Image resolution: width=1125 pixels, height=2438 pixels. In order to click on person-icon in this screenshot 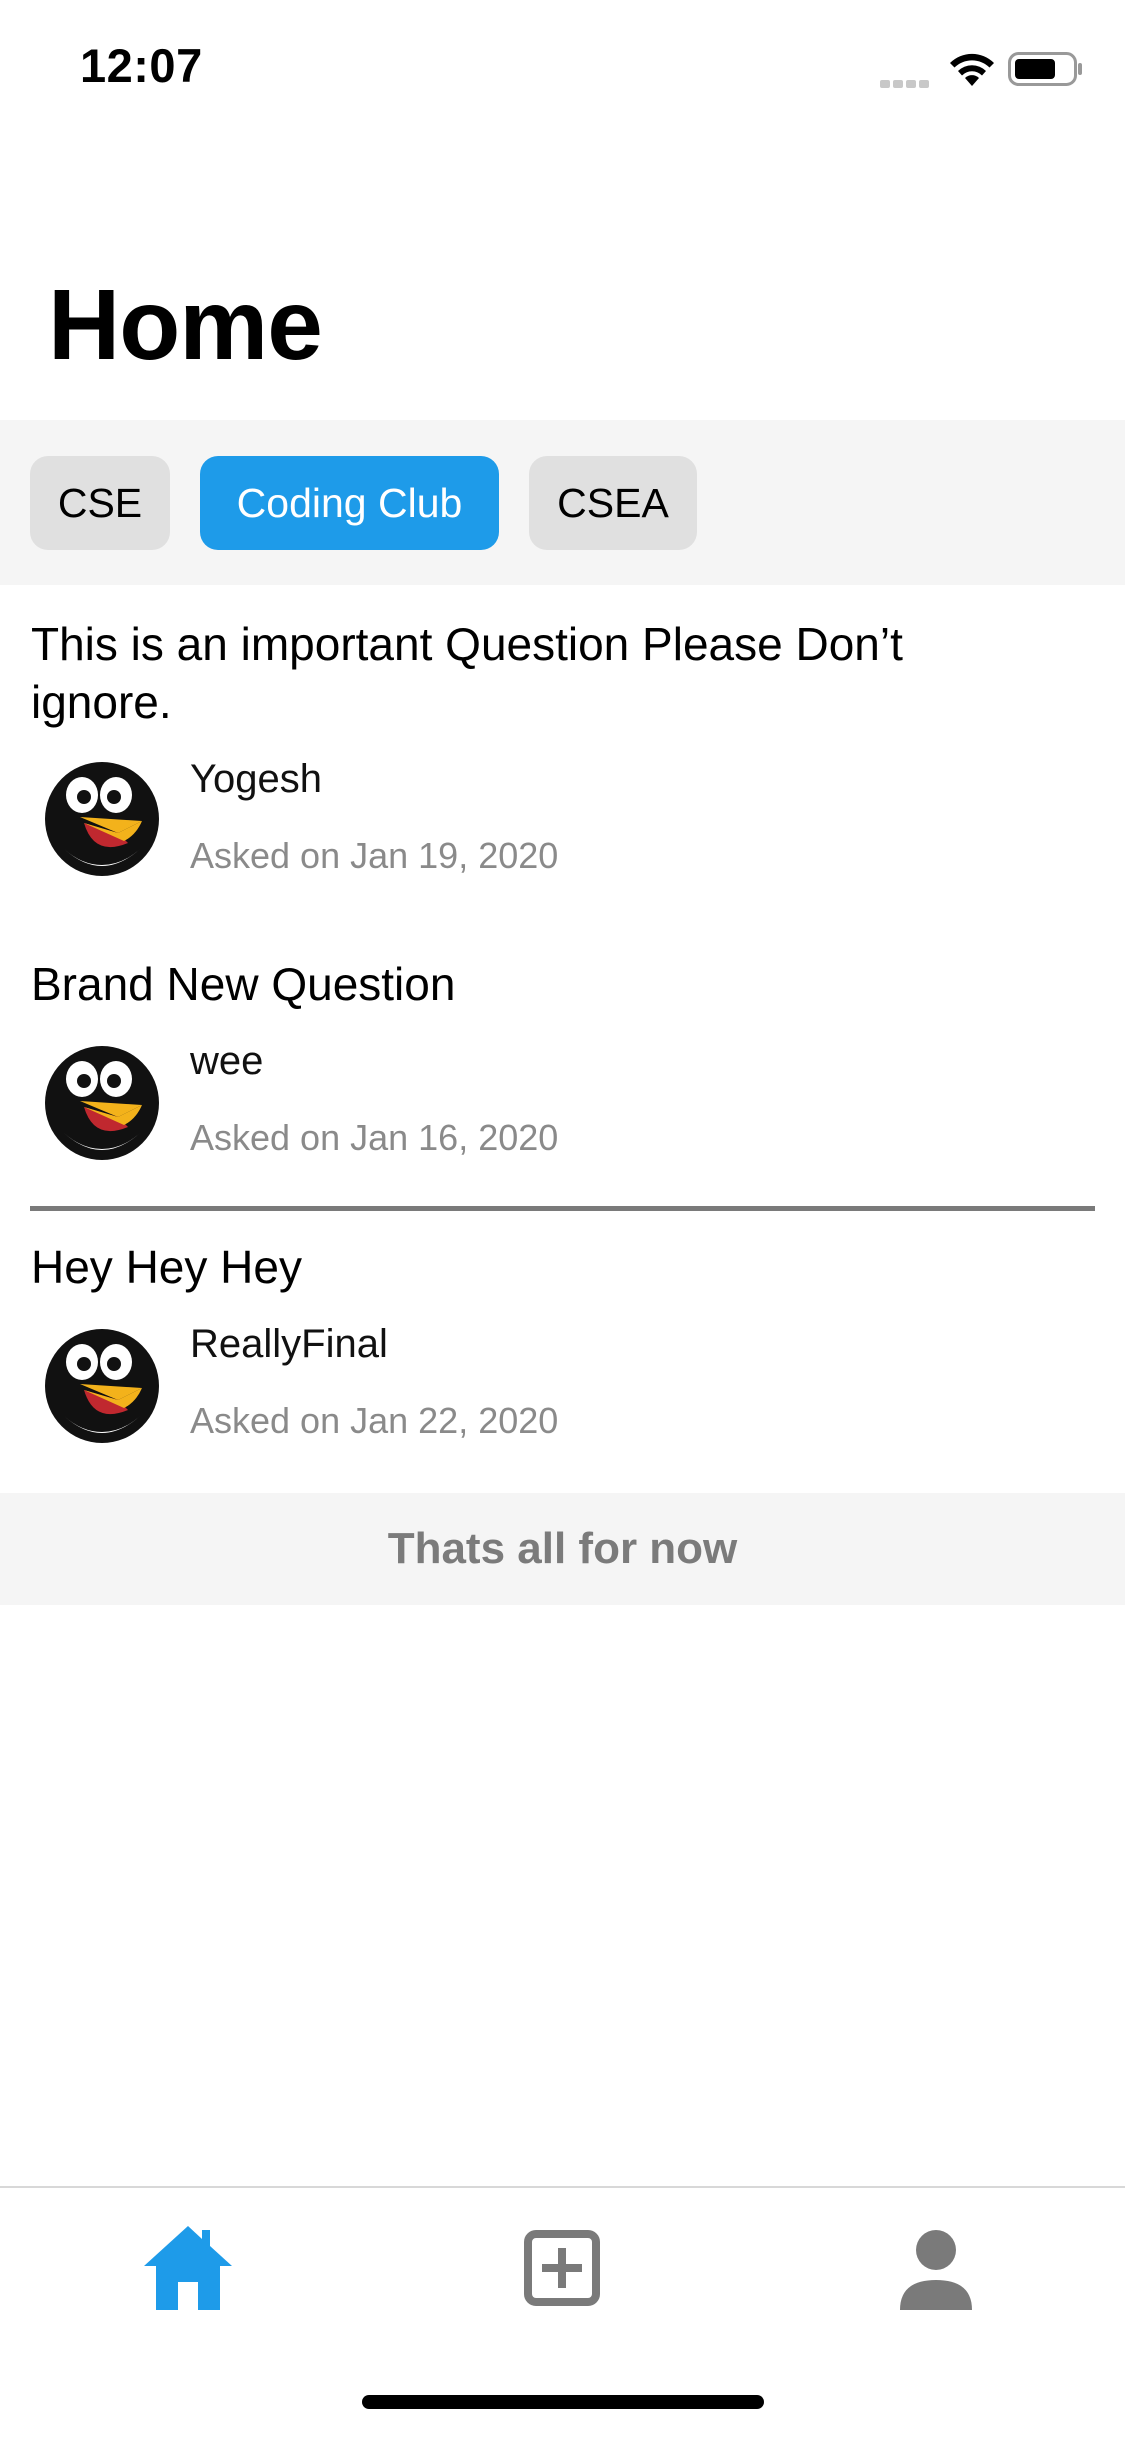, I will do `click(936, 2268)`.